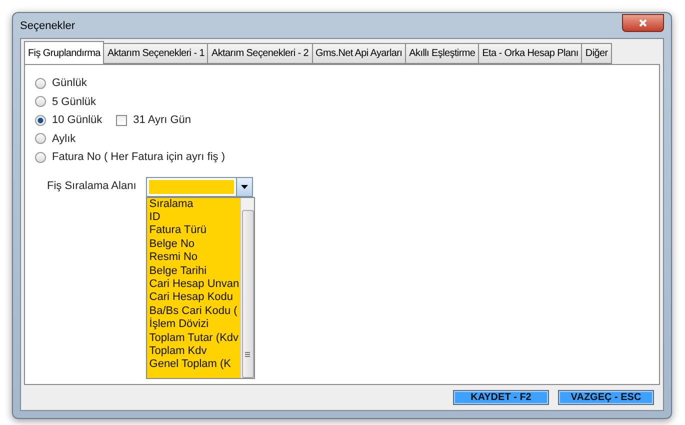  I want to click on list-item: ID, so click(193, 217).